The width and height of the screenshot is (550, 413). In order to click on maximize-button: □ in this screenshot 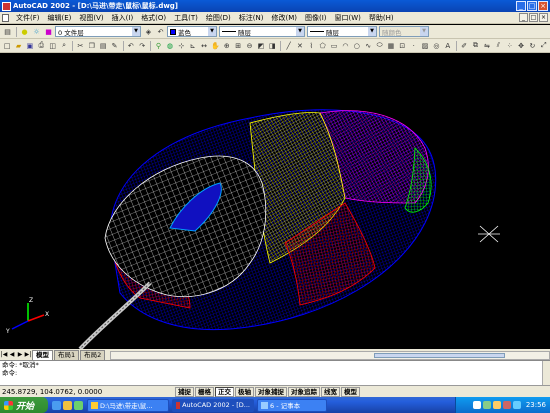, I will do `click(532, 6)`.